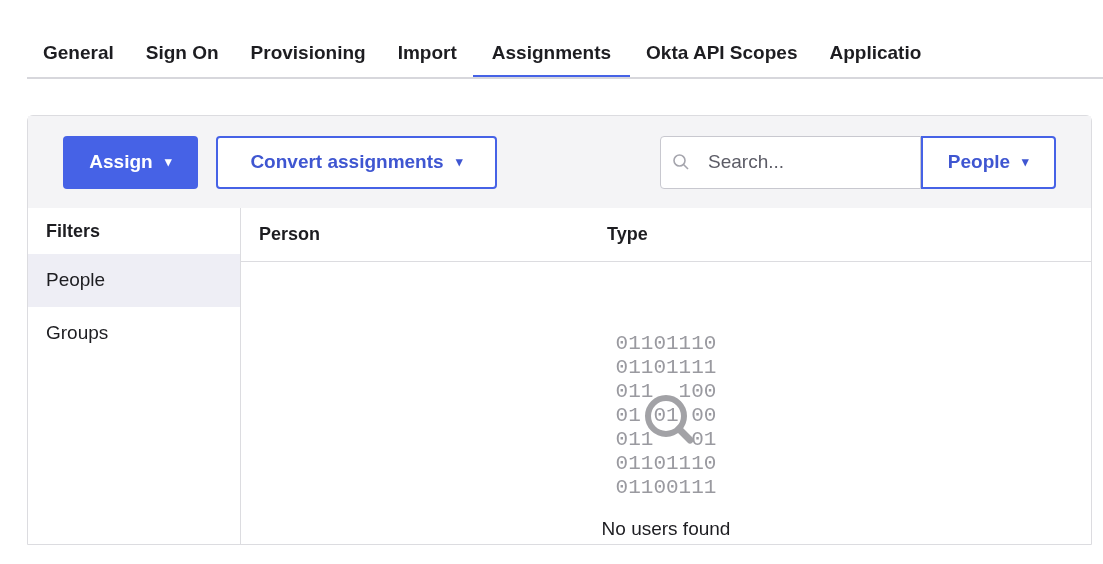  What do you see at coordinates (78, 52) in the screenshot?
I see `tab: General` at bounding box center [78, 52].